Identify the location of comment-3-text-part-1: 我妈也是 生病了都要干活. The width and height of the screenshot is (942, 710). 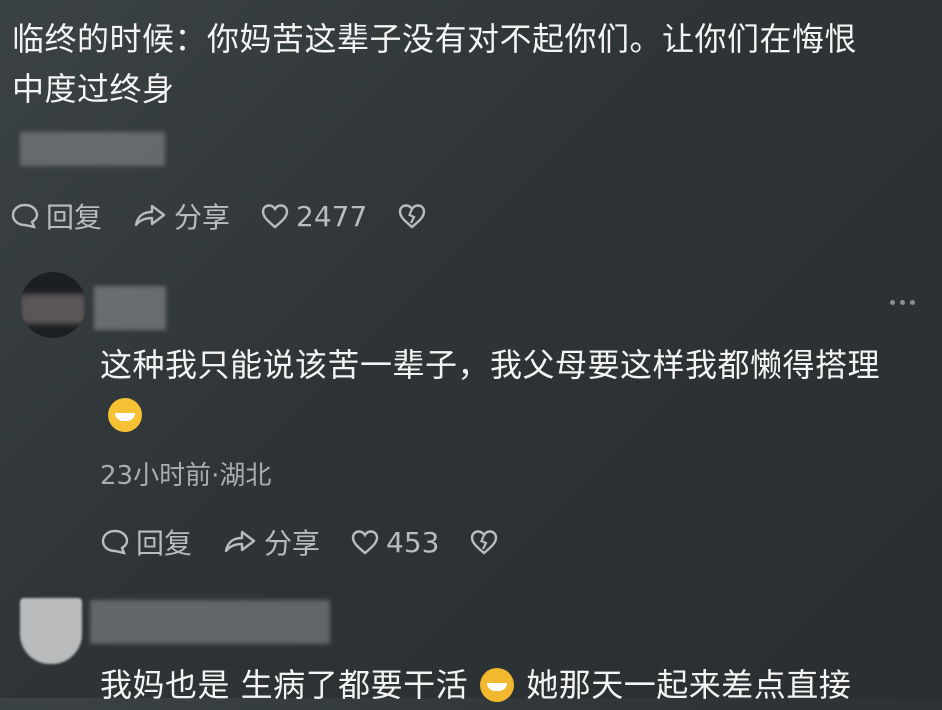
(284, 685).